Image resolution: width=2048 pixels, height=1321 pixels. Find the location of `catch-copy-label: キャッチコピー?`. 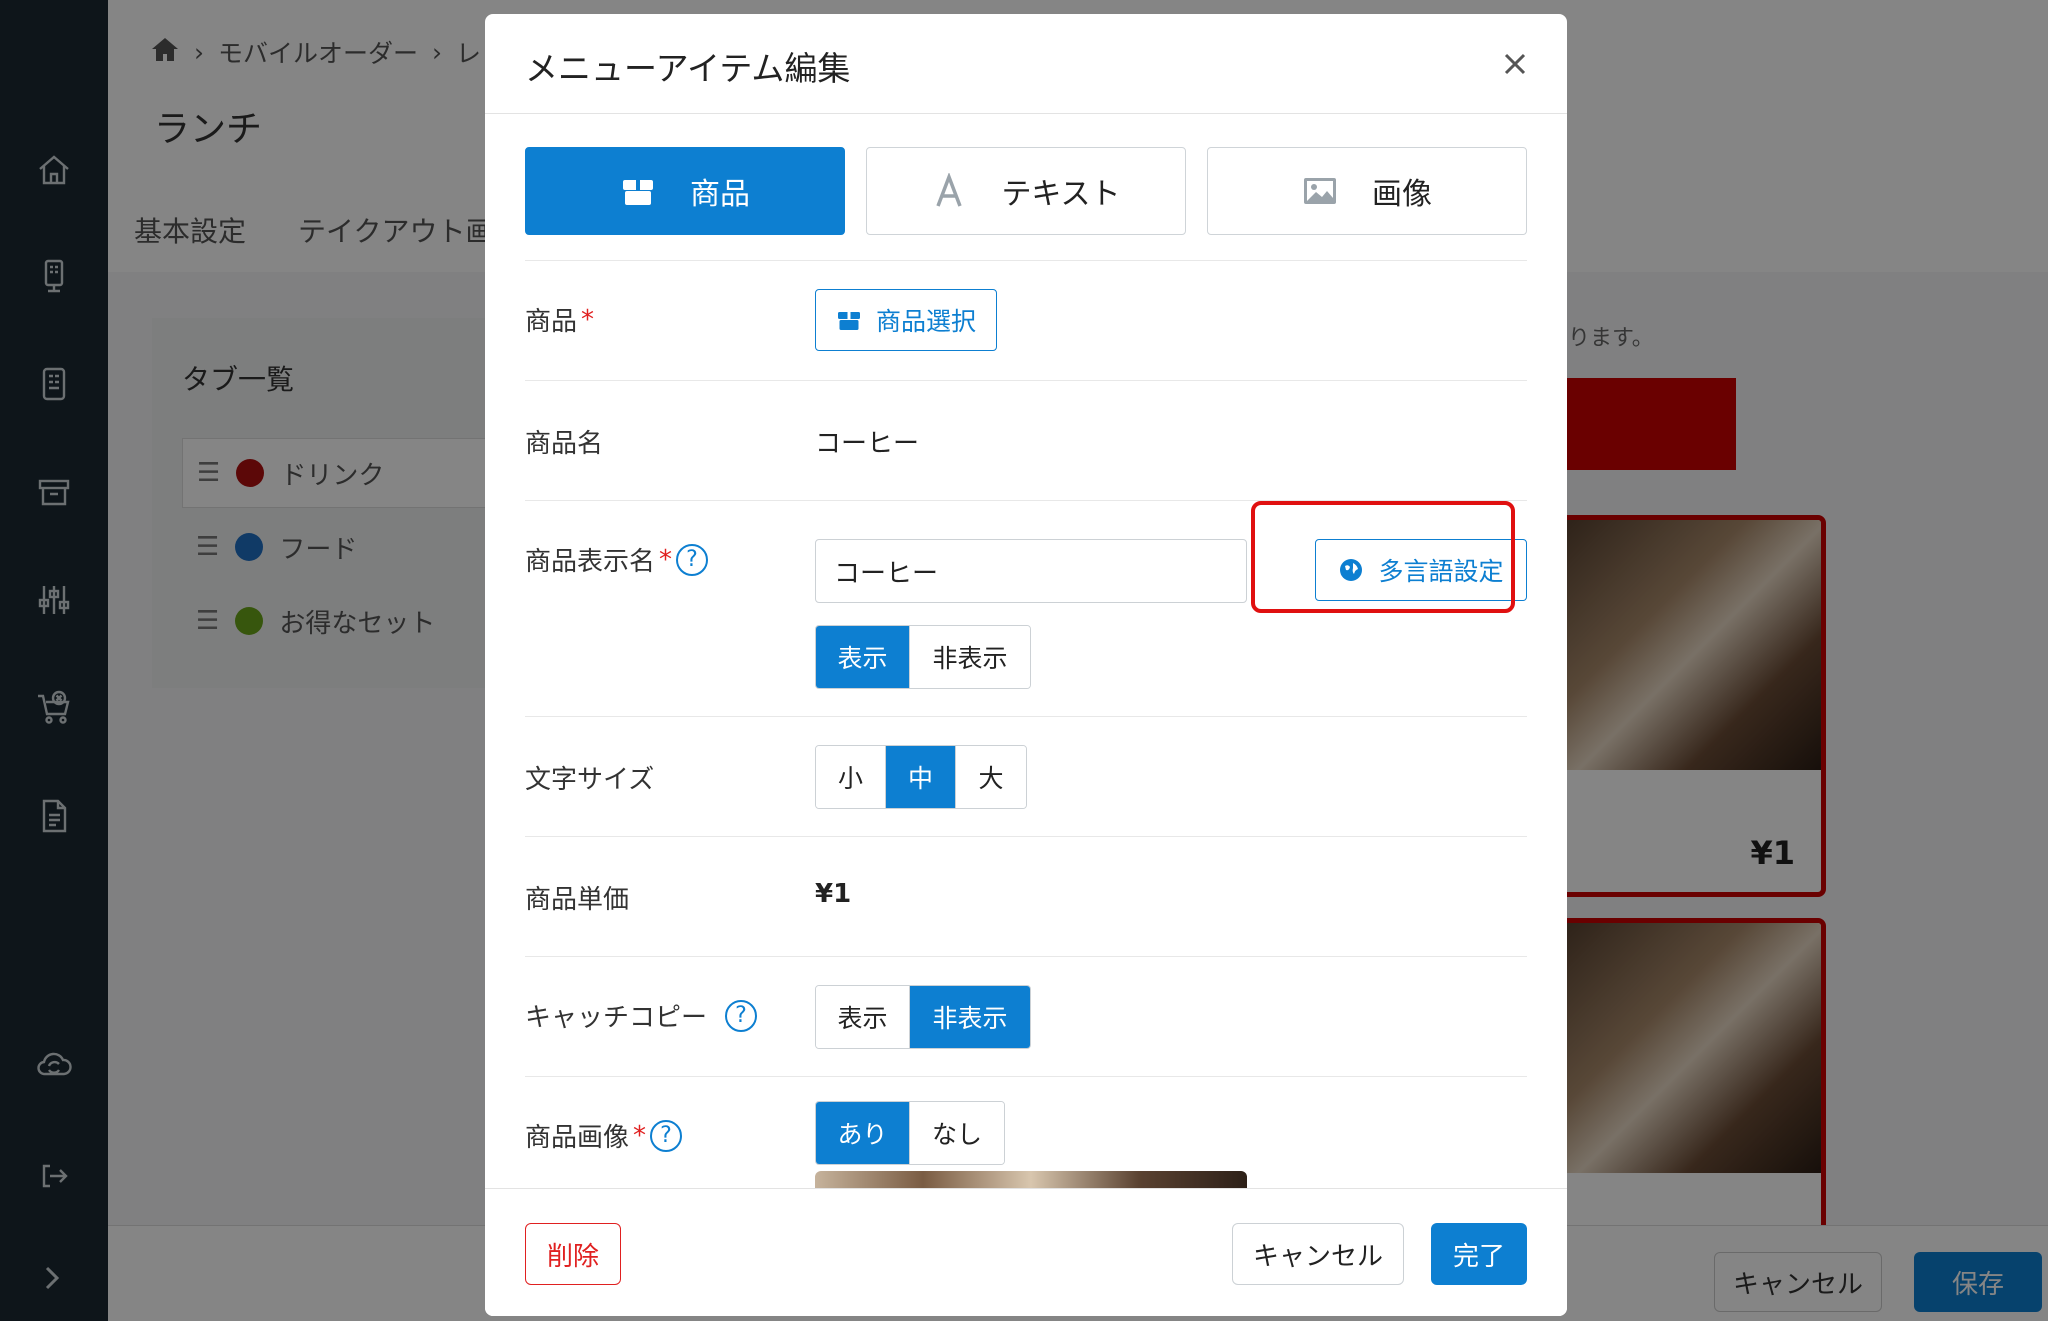

catch-copy-label: キャッチコピー? is located at coordinates (641, 1015).